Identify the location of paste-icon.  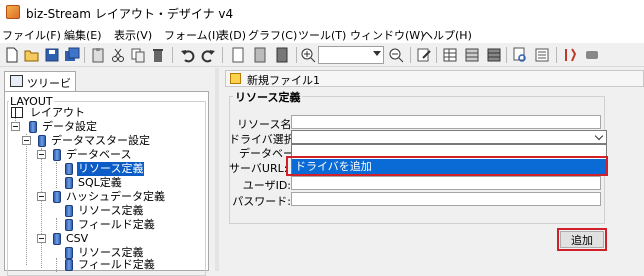
(98, 55).